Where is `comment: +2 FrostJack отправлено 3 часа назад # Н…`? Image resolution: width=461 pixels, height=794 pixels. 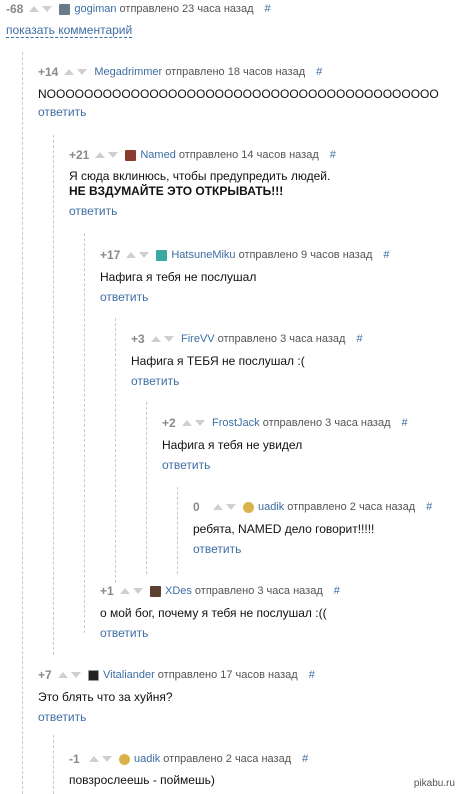 comment: +2 FrostJack отправлено 3 часа назад # Н… is located at coordinates (285, 443).